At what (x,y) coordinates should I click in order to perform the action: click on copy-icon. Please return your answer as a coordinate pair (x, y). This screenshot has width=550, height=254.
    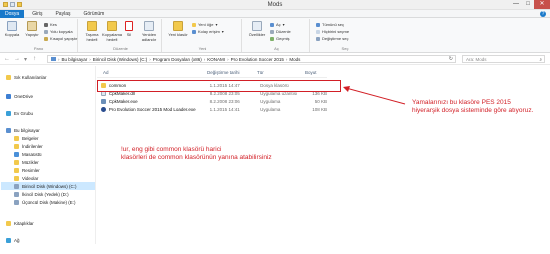
    Looking at the image, I should click on (12, 26).